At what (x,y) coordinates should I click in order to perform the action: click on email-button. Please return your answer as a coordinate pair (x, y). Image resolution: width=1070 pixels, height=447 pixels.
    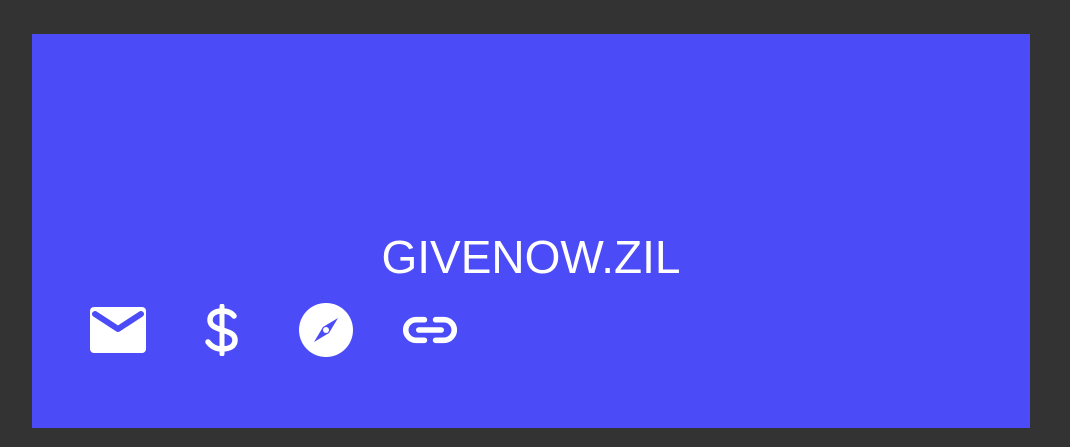
    Looking at the image, I should click on (118, 330).